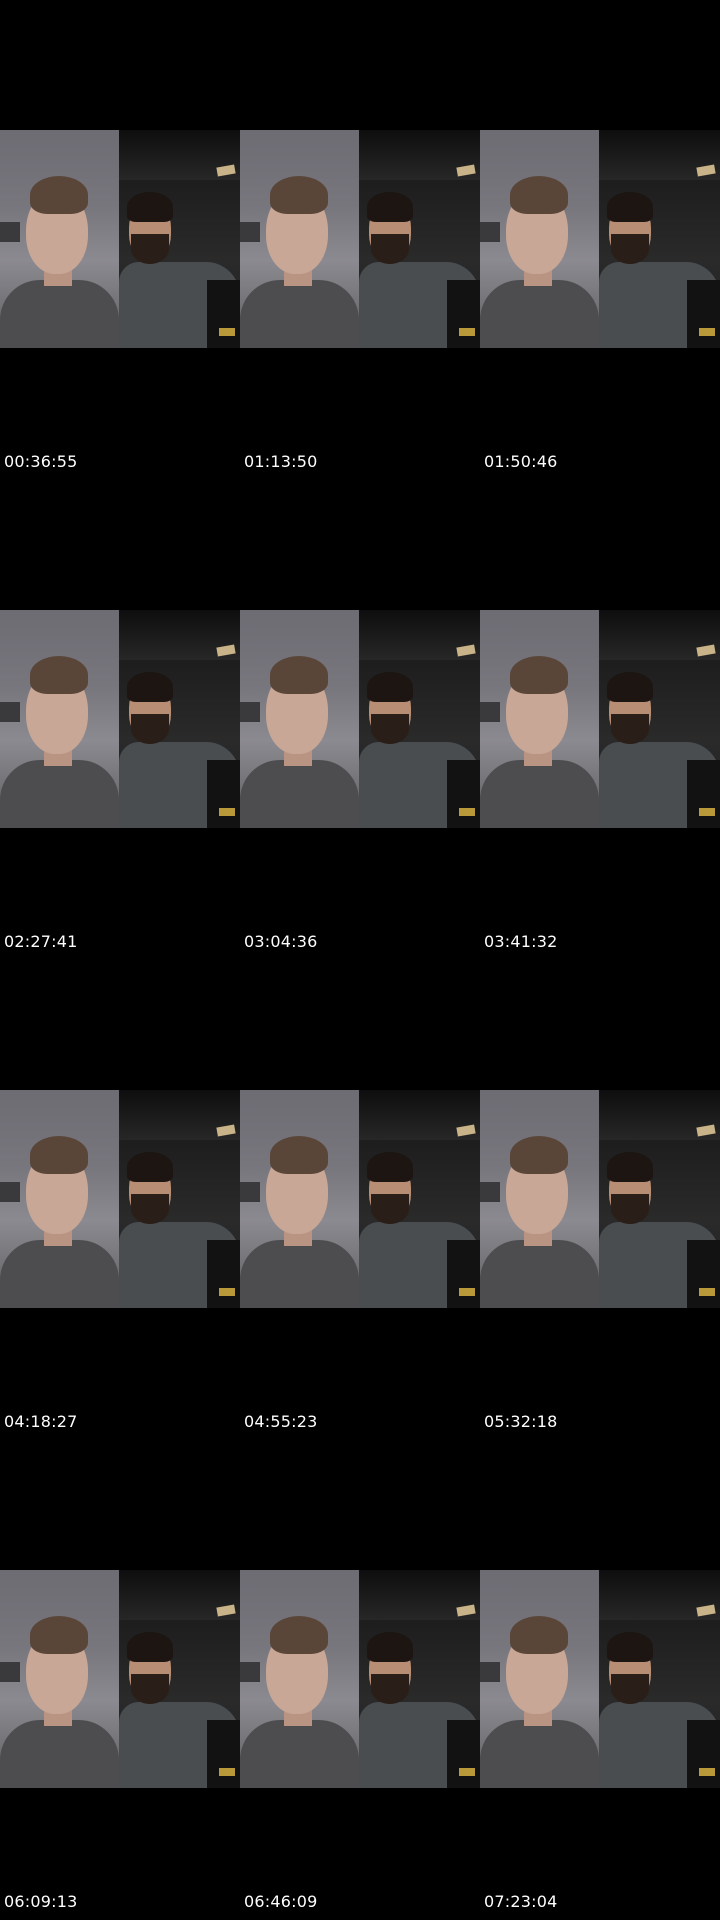  What do you see at coordinates (521, 1421) in the screenshot?
I see `frame-timestamp: 05:32:18` at bounding box center [521, 1421].